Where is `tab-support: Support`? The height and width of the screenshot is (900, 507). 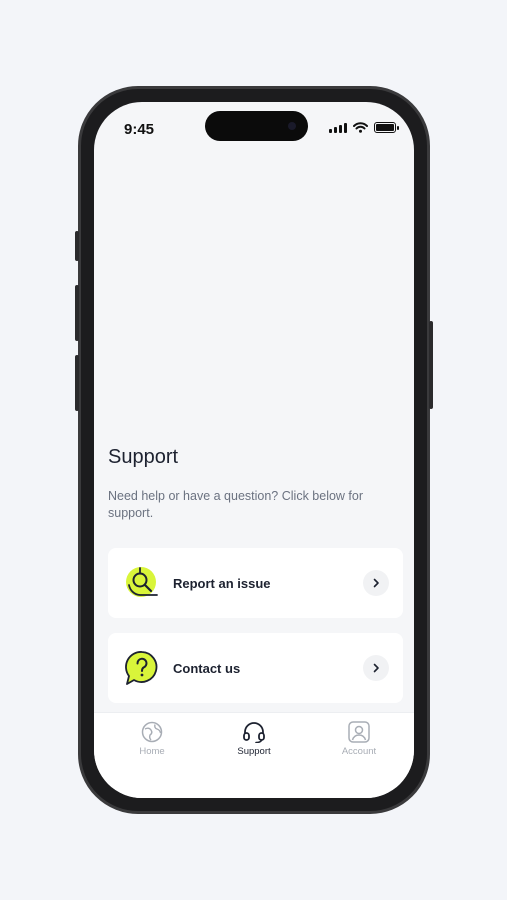
tab-support: Support is located at coordinates (254, 739).